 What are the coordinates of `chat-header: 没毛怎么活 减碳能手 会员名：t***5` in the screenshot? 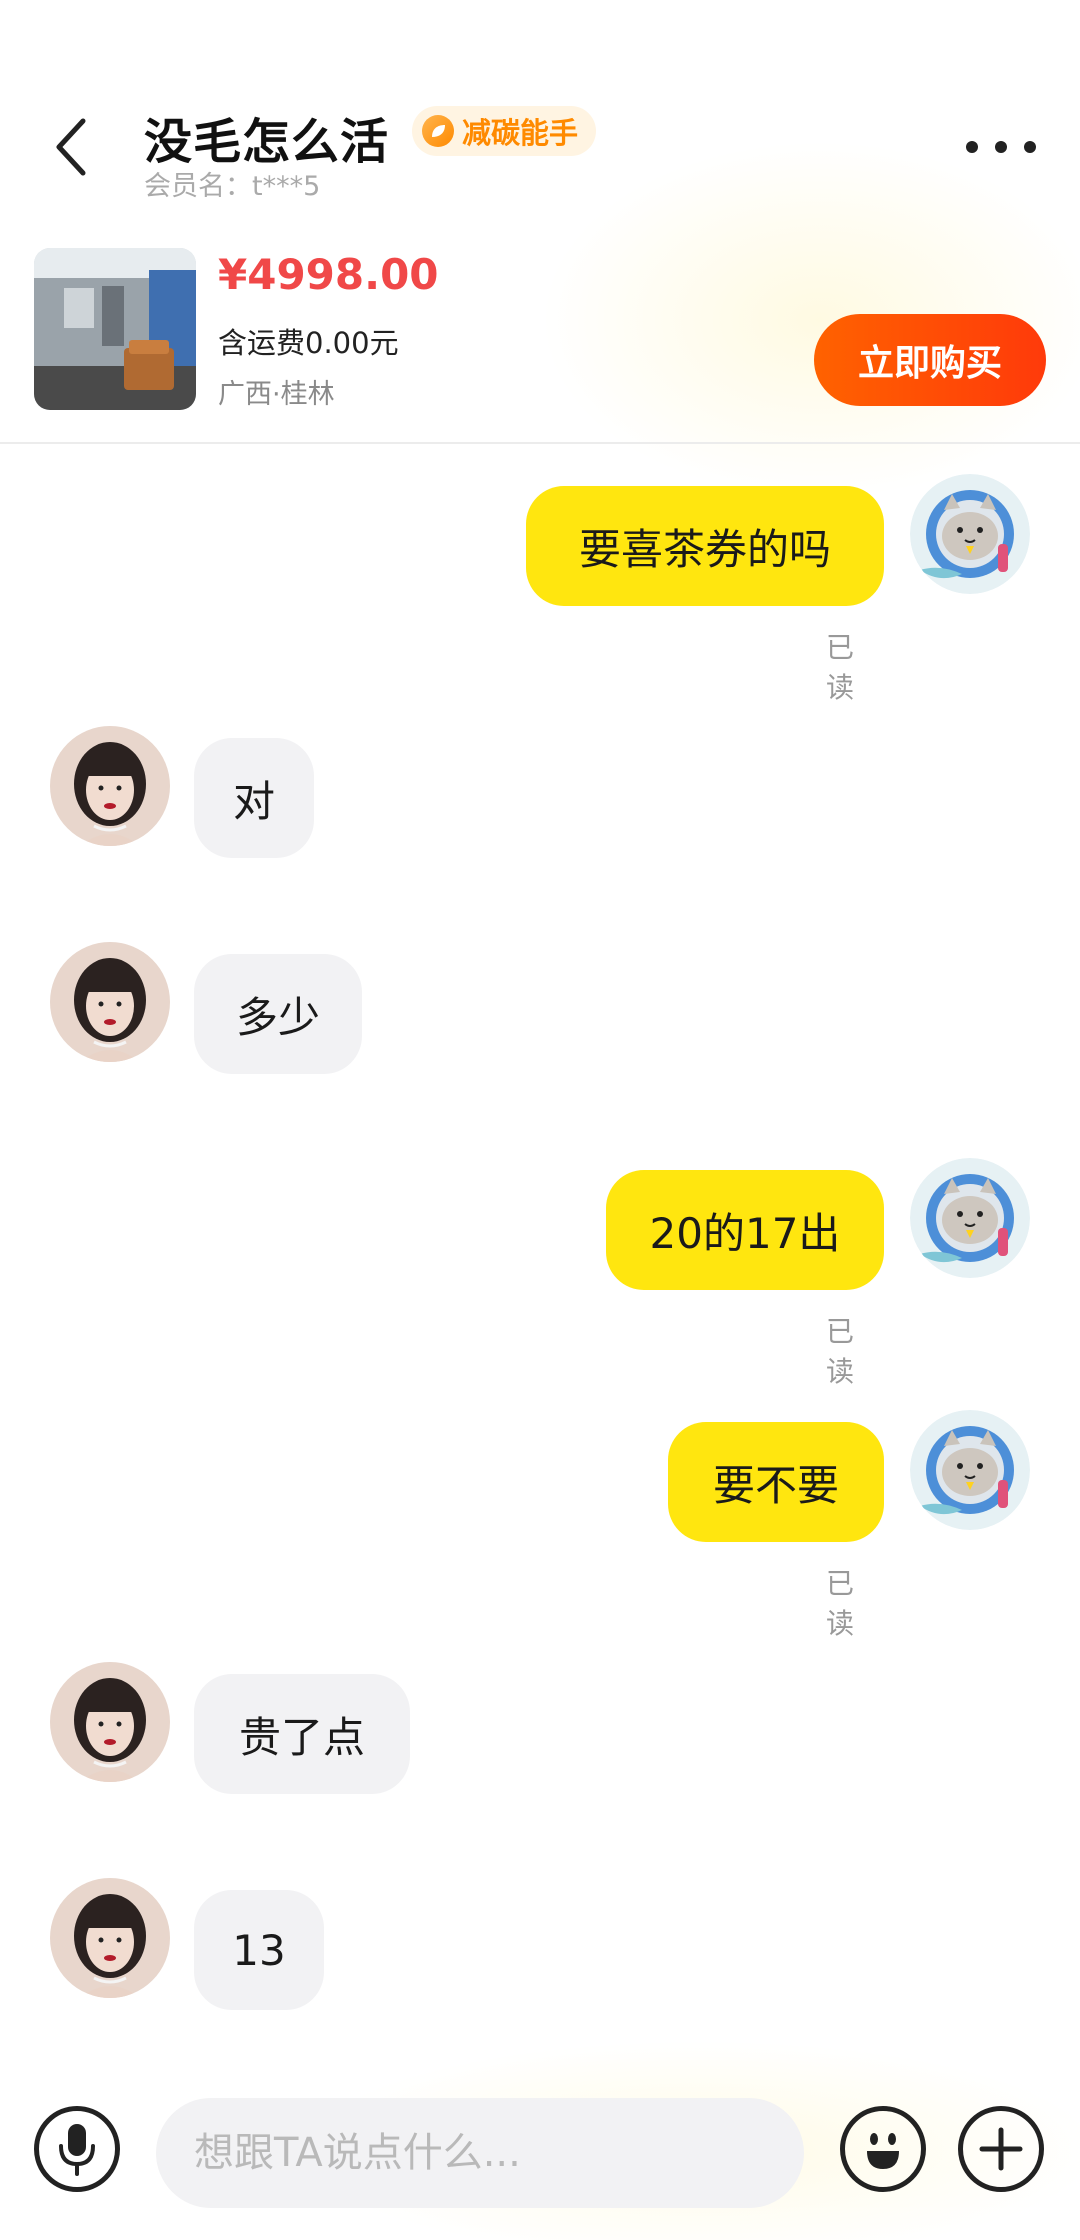 It's located at (540, 101).